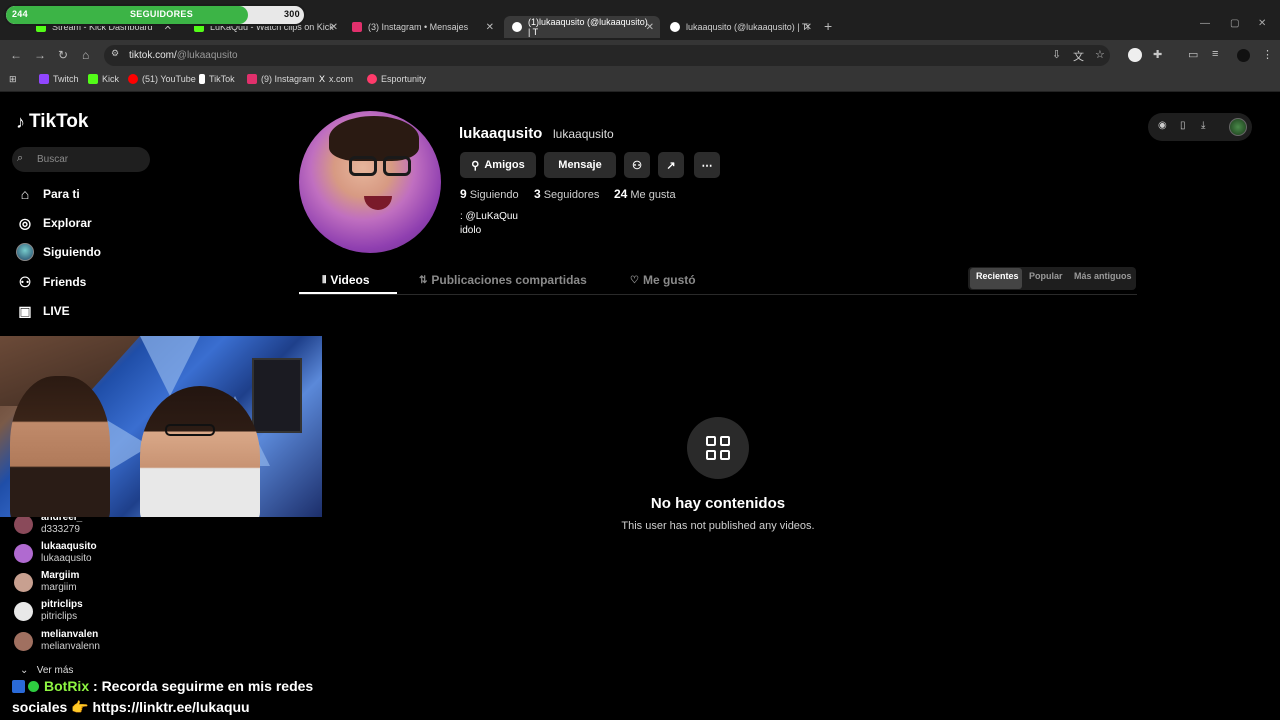  Describe the element at coordinates (54, 223) in the screenshot. I see `sidebar-item-explorar: ◎ Explorar` at that location.